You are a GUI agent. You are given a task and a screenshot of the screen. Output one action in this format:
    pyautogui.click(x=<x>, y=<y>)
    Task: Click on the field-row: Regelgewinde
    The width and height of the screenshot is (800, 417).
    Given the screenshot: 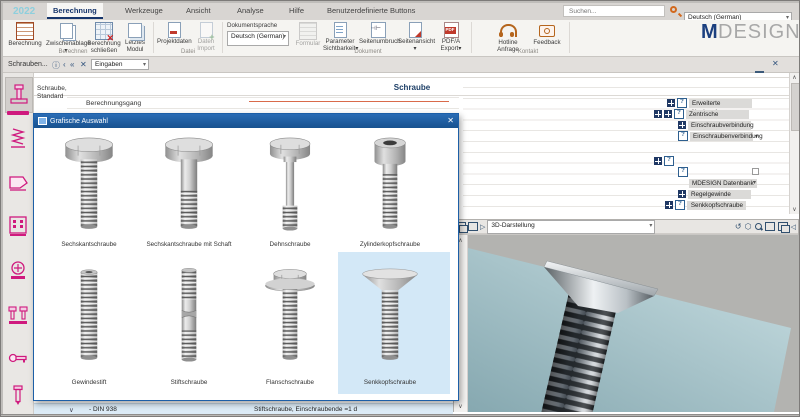 What is the action you would take?
    pyautogui.click(x=714, y=194)
    